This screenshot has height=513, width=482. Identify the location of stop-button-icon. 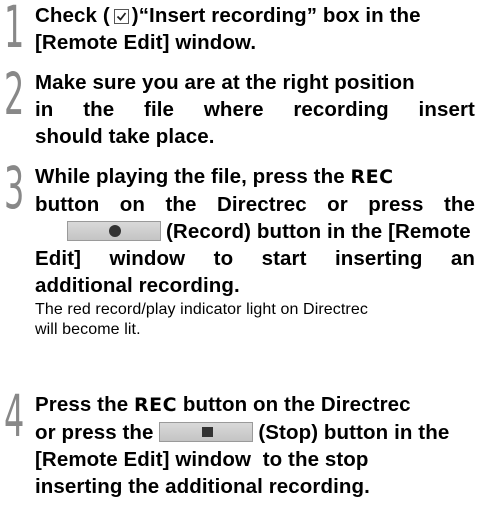
(206, 432).